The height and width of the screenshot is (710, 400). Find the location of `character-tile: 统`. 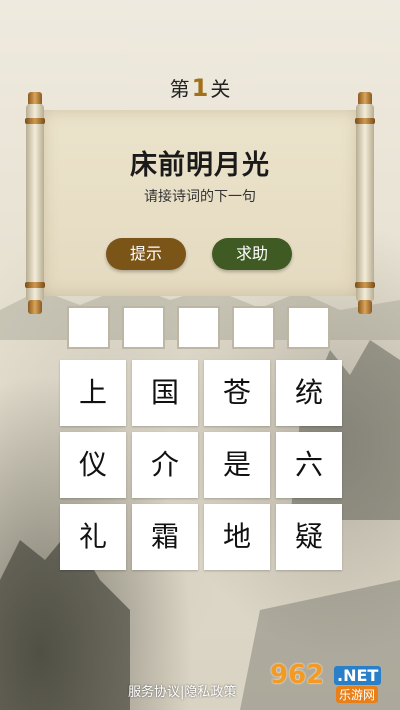

character-tile: 统 is located at coordinates (309, 393).